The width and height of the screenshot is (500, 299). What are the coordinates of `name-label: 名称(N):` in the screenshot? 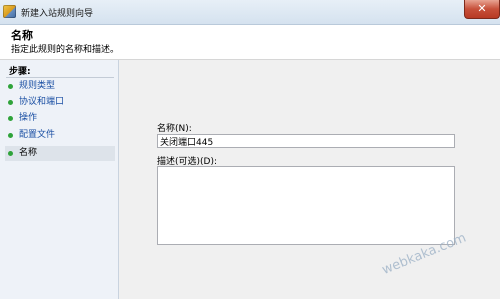 It's located at (174, 129).